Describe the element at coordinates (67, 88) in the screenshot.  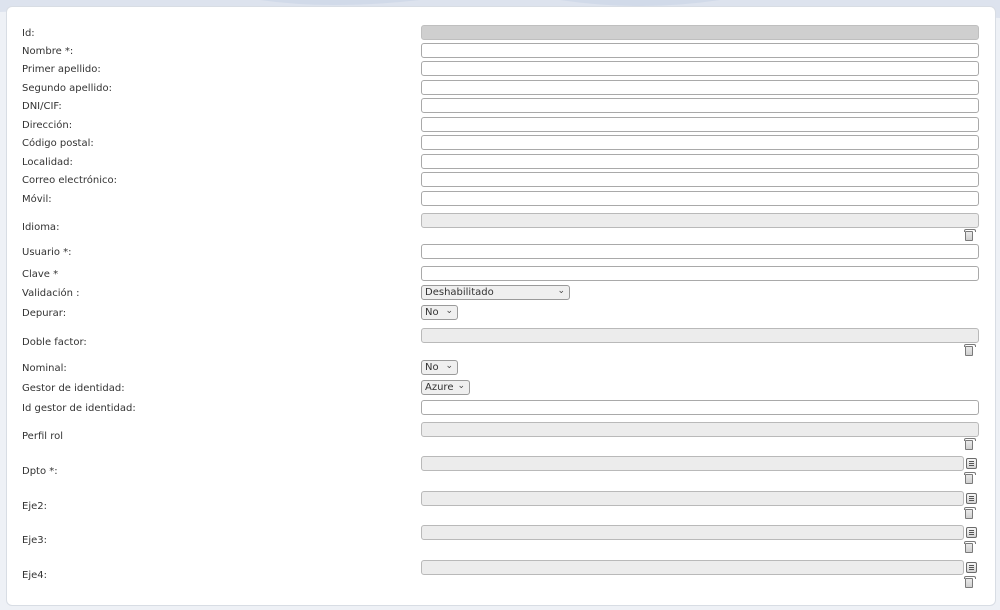
I see `label-segundo-apellido: Segundo apellido:` at that location.